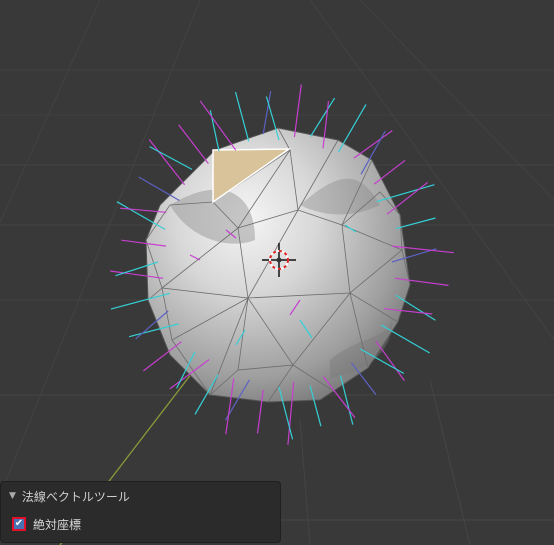 This screenshot has height=545, width=554. Describe the element at coordinates (12, 496) in the screenshot. I see `triangle-down-icon: ▼` at that location.